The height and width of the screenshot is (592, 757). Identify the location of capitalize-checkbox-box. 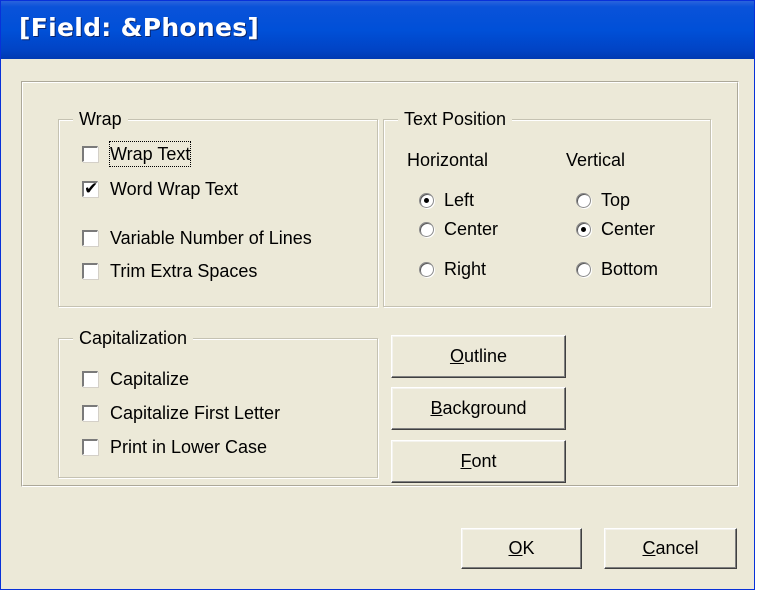
(90, 379).